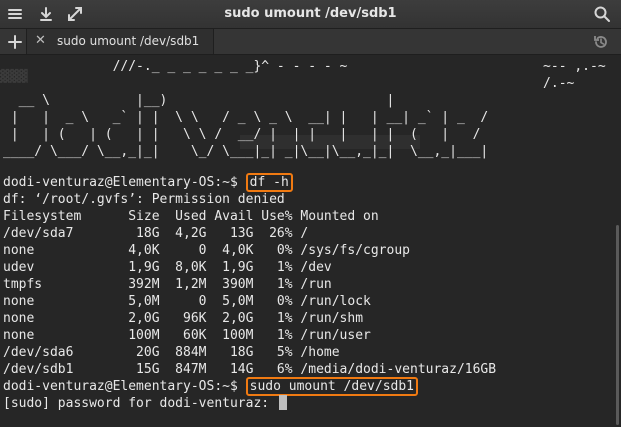  Describe the element at coordinates (602, 14) in the screenshot. I see `search-icon` at that location.